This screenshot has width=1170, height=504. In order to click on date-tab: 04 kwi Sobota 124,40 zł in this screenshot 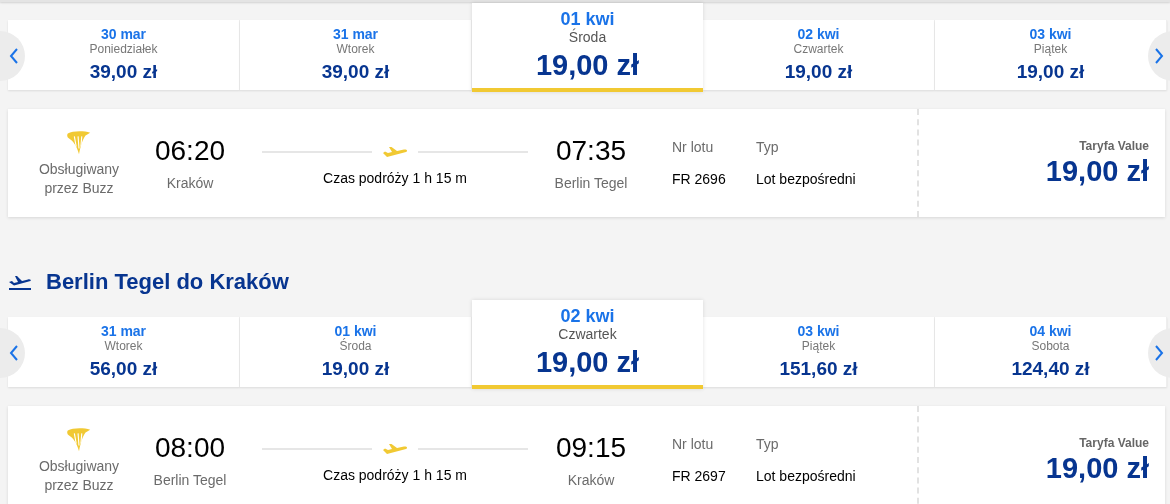, I will do `click(1051, 352)`.